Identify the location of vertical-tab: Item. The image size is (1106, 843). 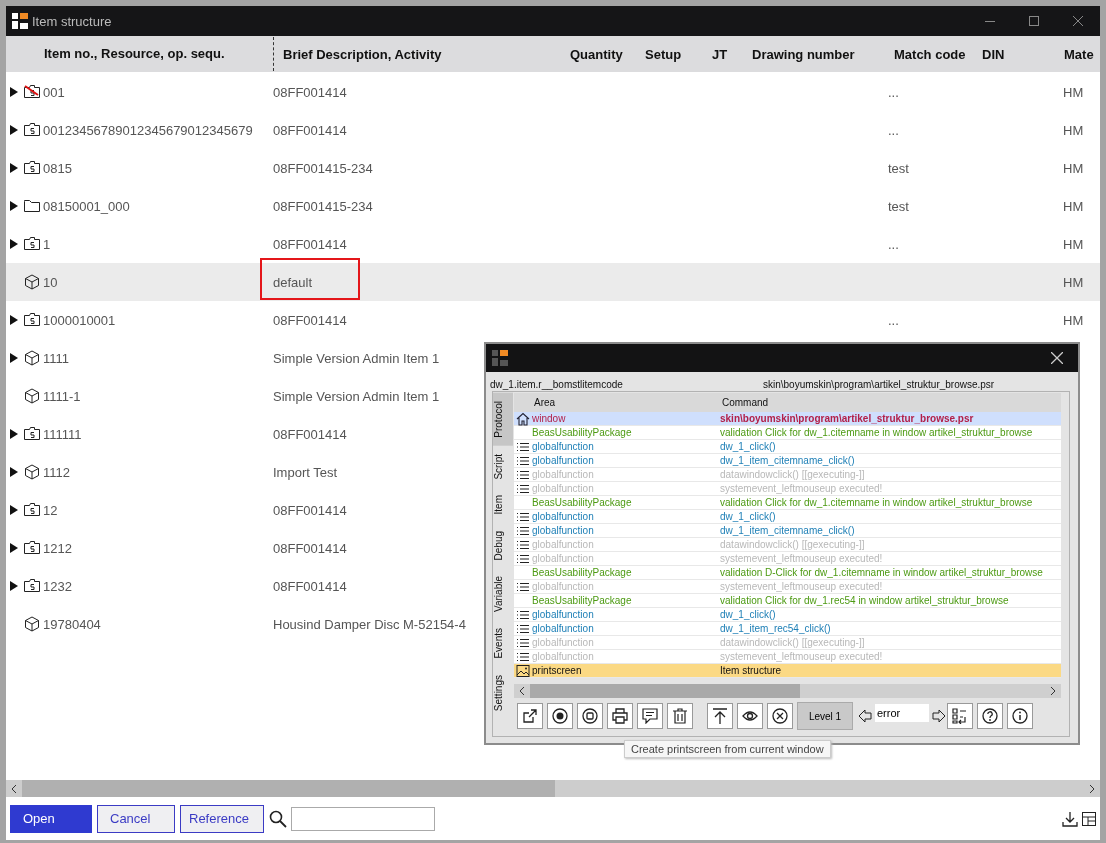
(503, 505).